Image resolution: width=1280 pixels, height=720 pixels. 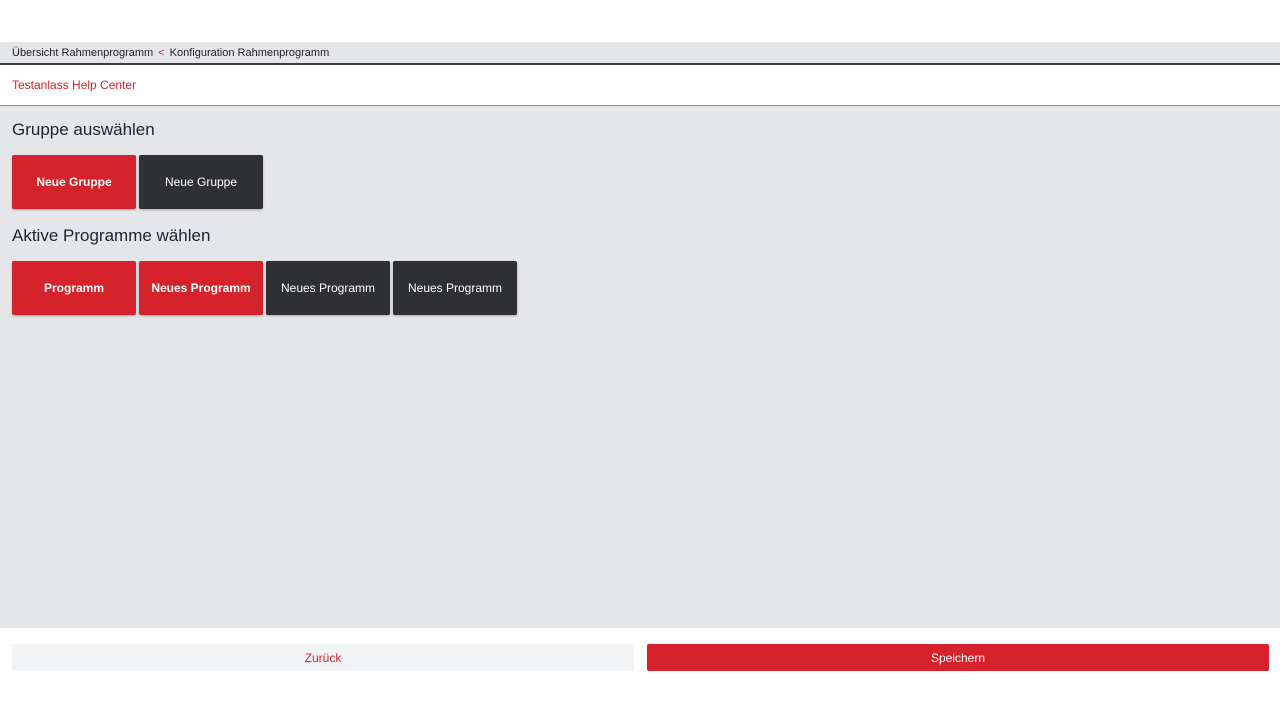 I want to click on footer-actions: Zurück Speichern, so click(x=640, y=674).